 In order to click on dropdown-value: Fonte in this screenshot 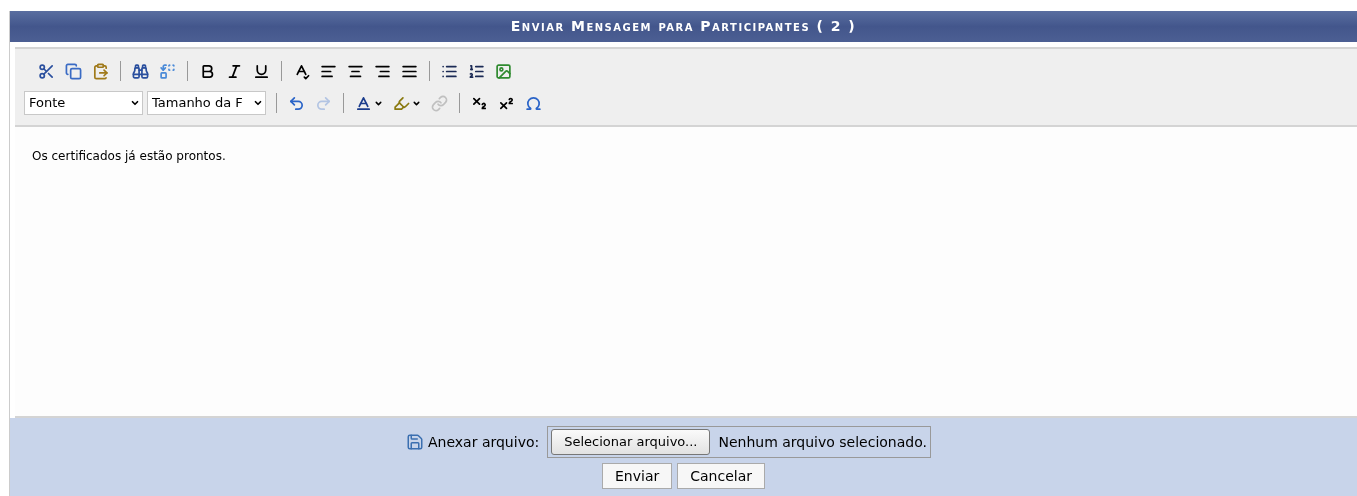, I will do `click(47, 103)`.